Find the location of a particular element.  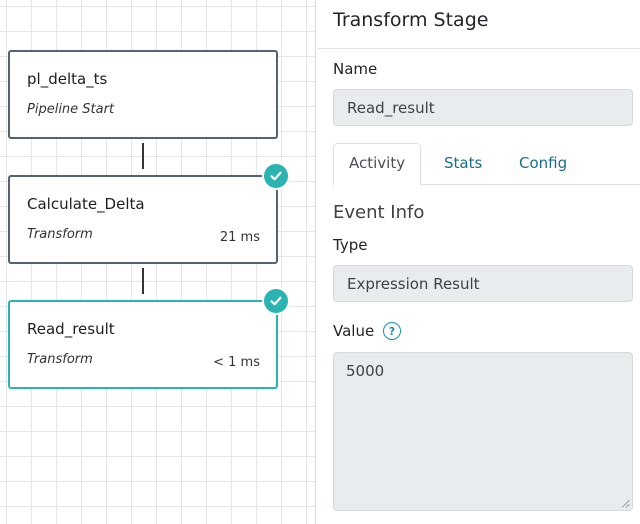

node-duration: < 1 ms is located at coordinates (236, 362).